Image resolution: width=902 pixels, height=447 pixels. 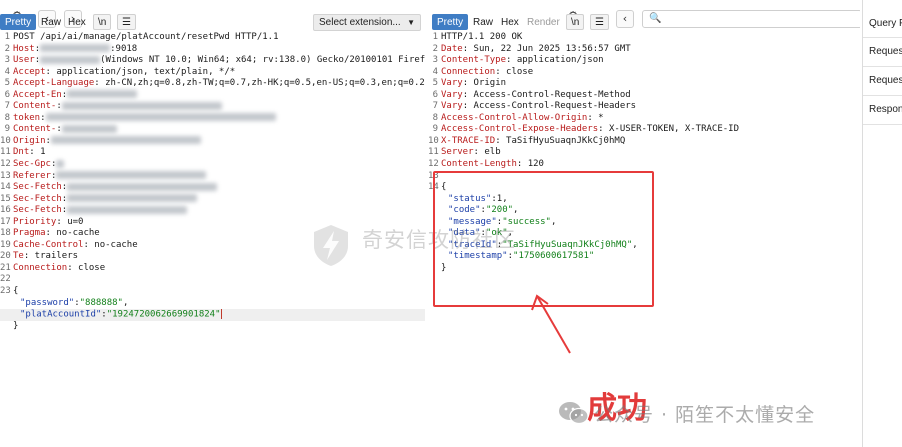 I want to click on header-name: Vary, so click(x=452, y=94).